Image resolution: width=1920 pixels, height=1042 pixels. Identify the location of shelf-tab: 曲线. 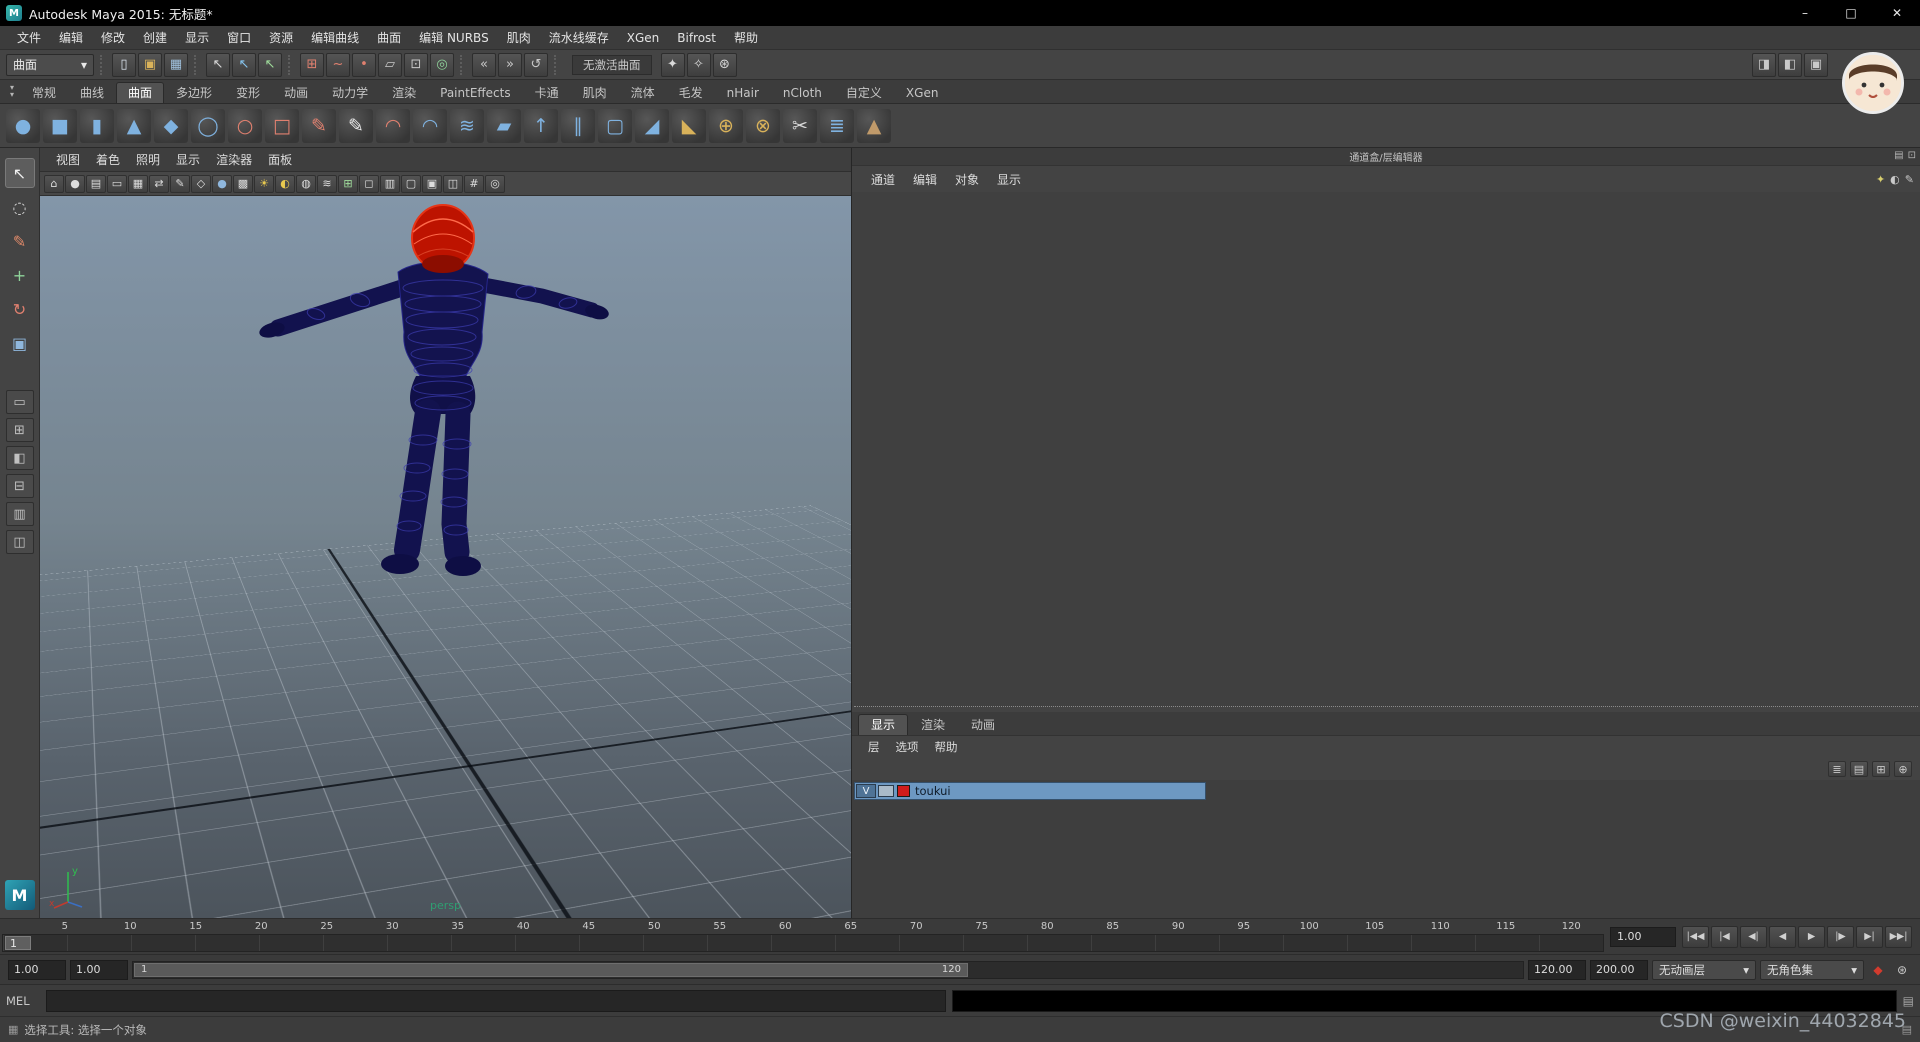
(92, 92).